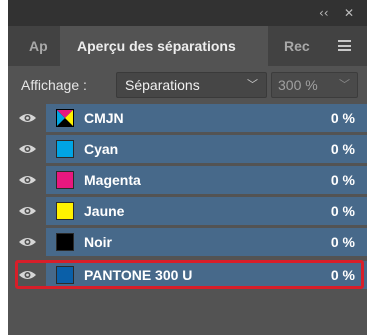  What do you see at coordinates (187, 242) in the screenshot?
I see `separation-row-noir: Noir 0 %` at bounding box center [187, 242].